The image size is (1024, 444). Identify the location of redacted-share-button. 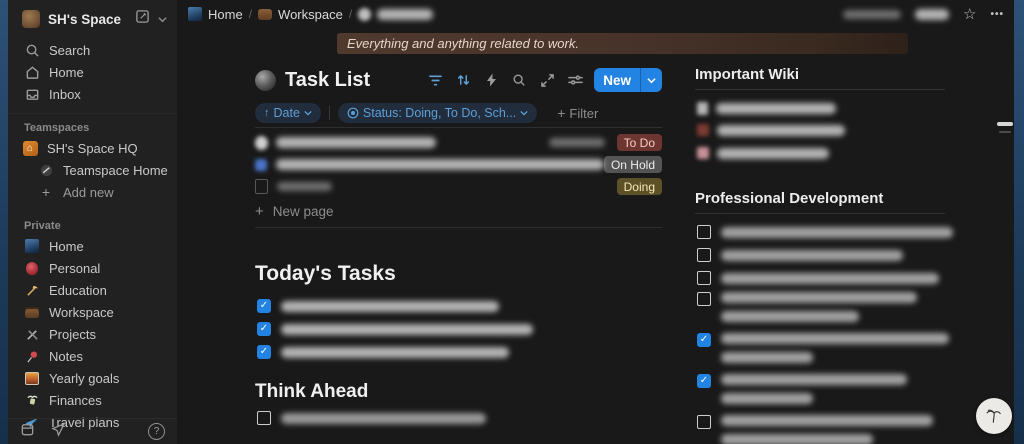
(932, 14).